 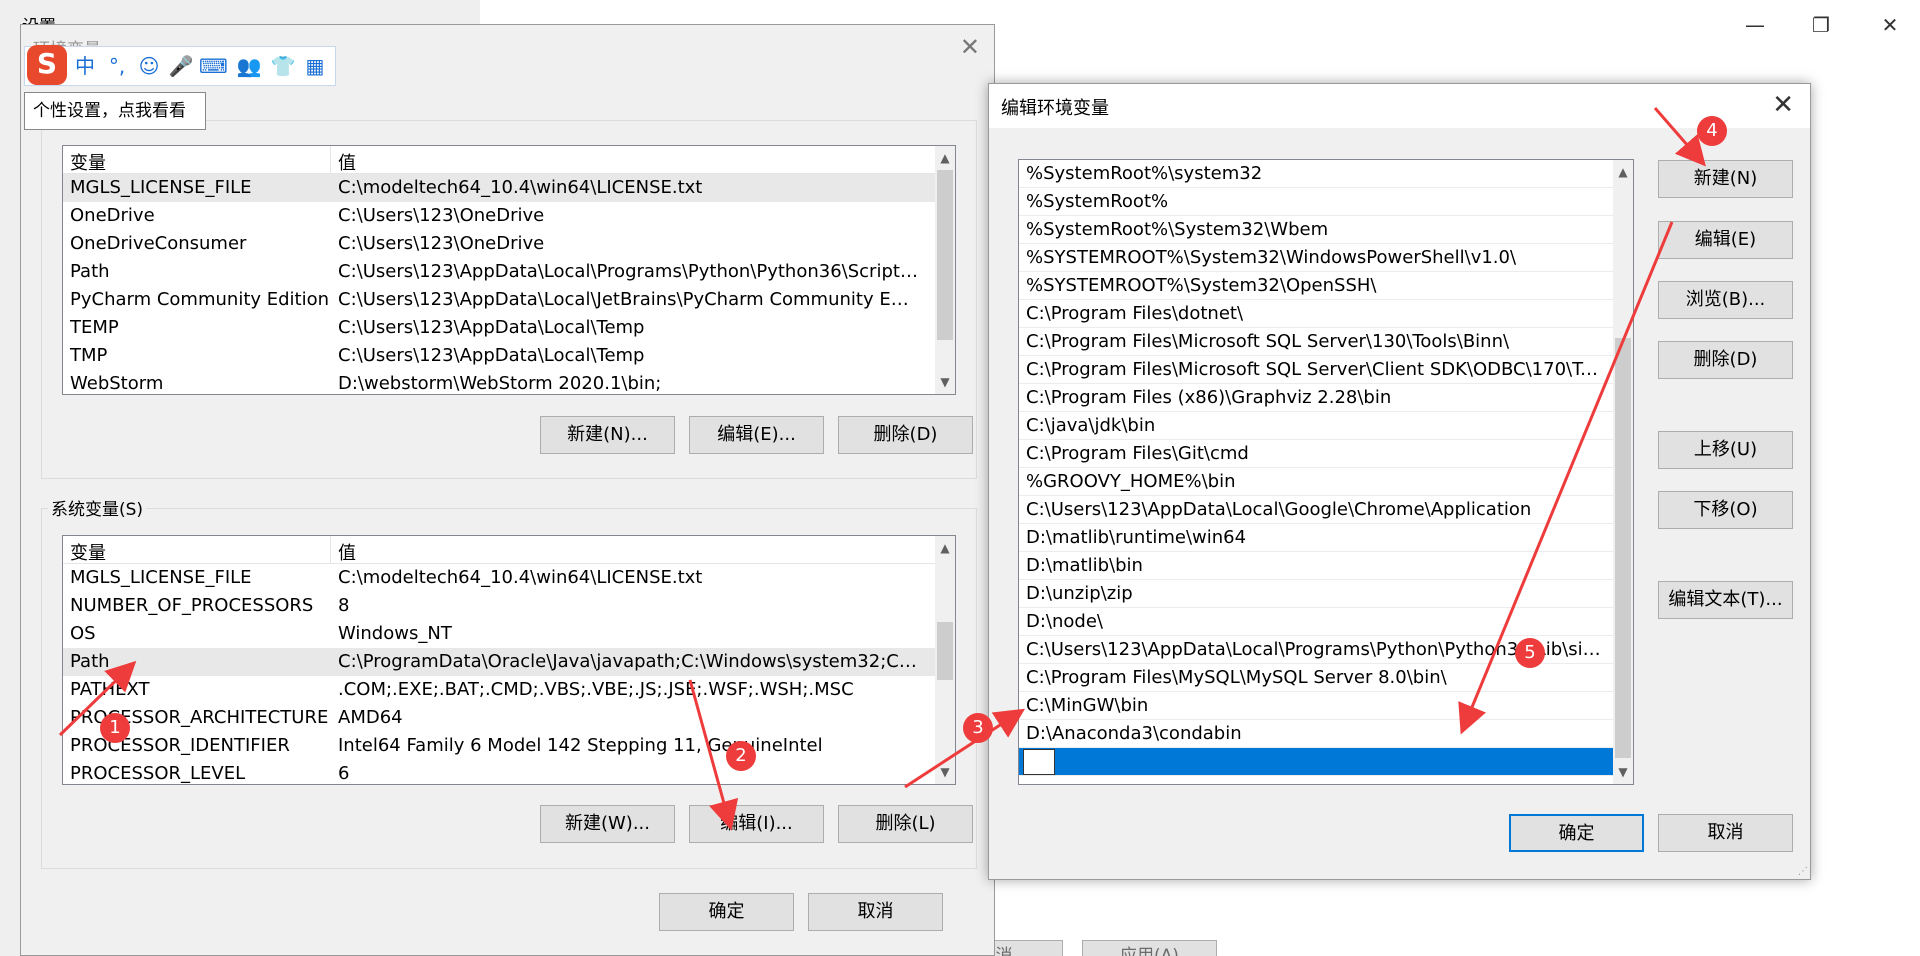 I want to click on table-row: TEMP C:\Users\123\AppData\Local\Temp, so click(x=499, y=328).